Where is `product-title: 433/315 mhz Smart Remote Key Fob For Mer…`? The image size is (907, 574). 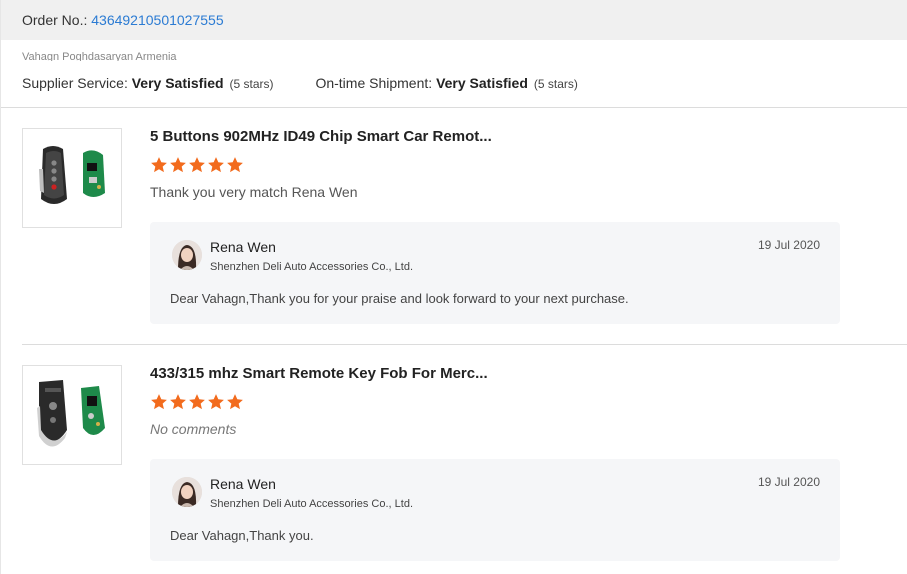 product-title: 433/315 mhz Smart Remote Key Fob For Mer… is located at coordinates (319, 373).